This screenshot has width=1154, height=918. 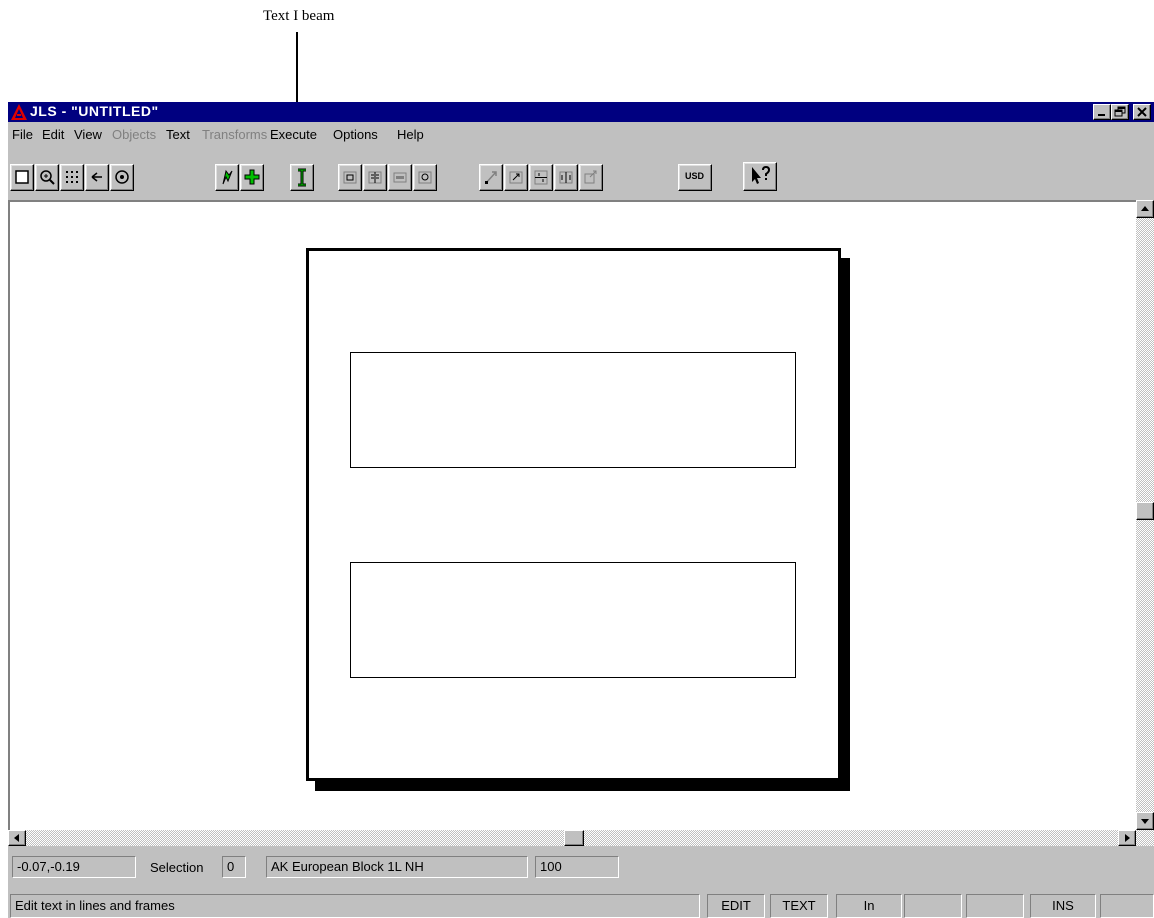 I want to click on scroll-left-button, so click(x=17, y=838).